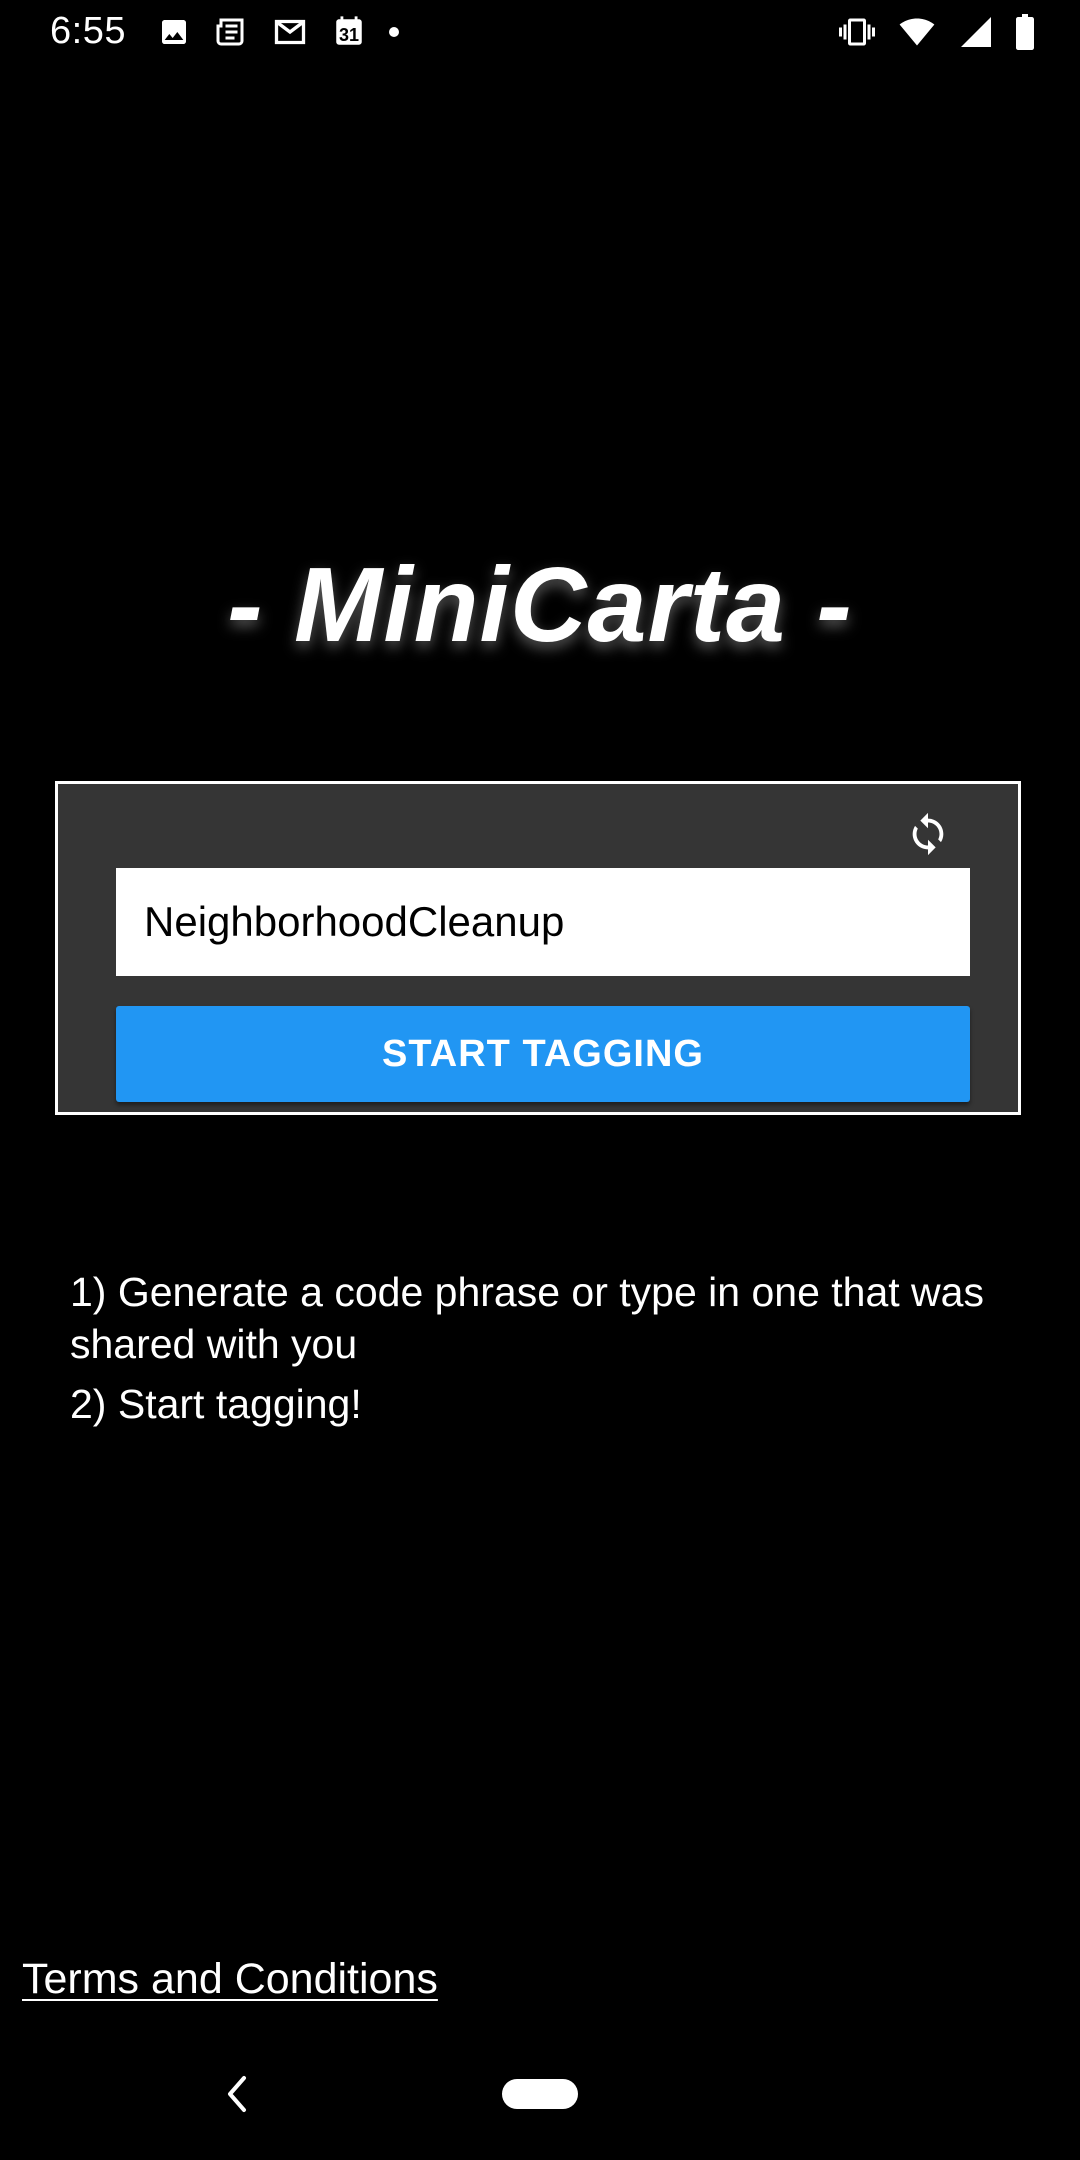 Image resolution: width=1080 pixels, height=2160 pixels. I want to click on status-bar: 6:55 31, so click(540, 33).